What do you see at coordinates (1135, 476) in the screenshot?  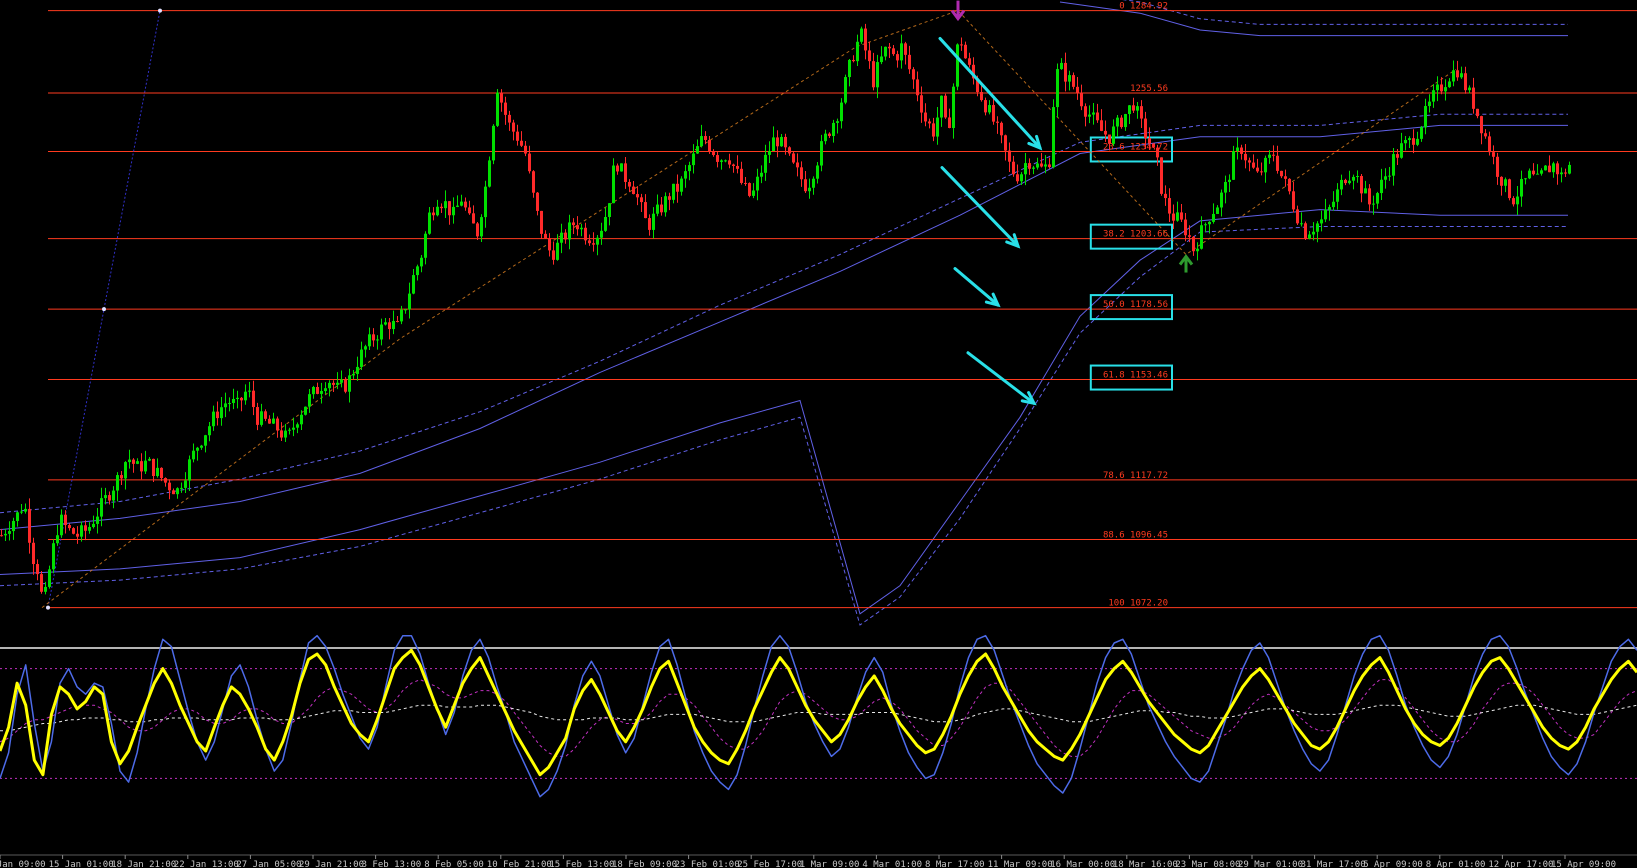 I see `fib-level-label: 78.6 1117.72` at bounding box center [1135, 476].